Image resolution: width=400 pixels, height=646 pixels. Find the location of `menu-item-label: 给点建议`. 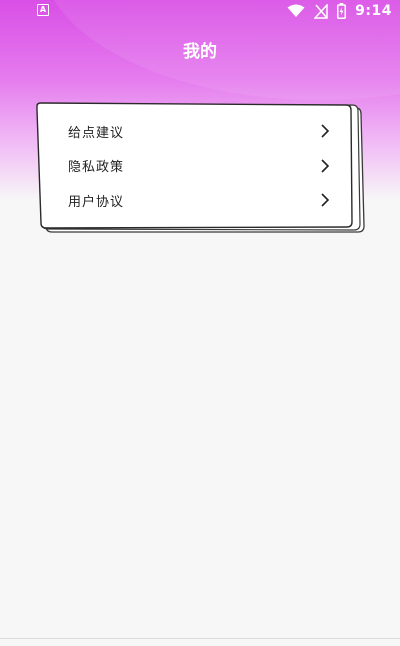

menu-item-label: 给点建议 is located at coordinates (96, 133).